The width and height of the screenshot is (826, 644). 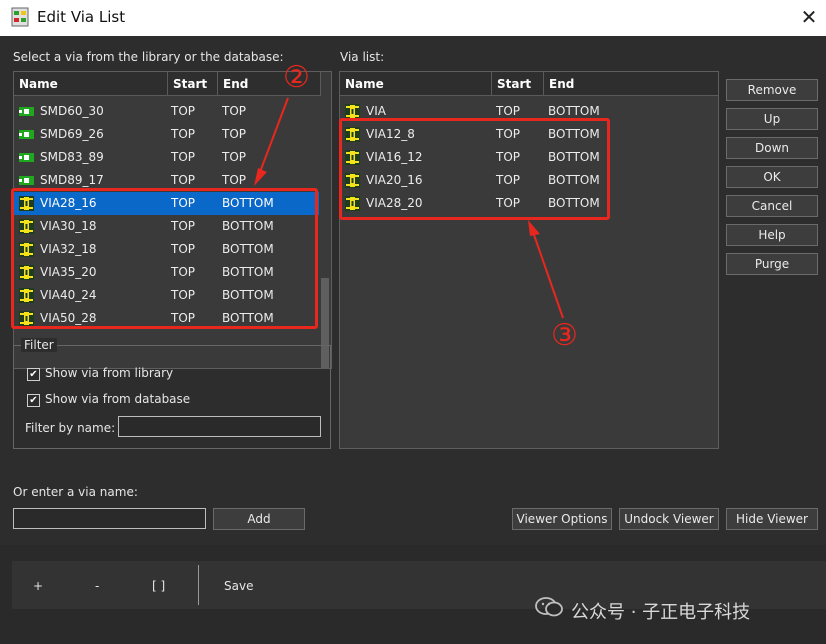 What do you see at coordinates (166, 157) in the screenshot?
I see `table-row: SMD83_89 TOP TOP` at bounding box center [166, 157].